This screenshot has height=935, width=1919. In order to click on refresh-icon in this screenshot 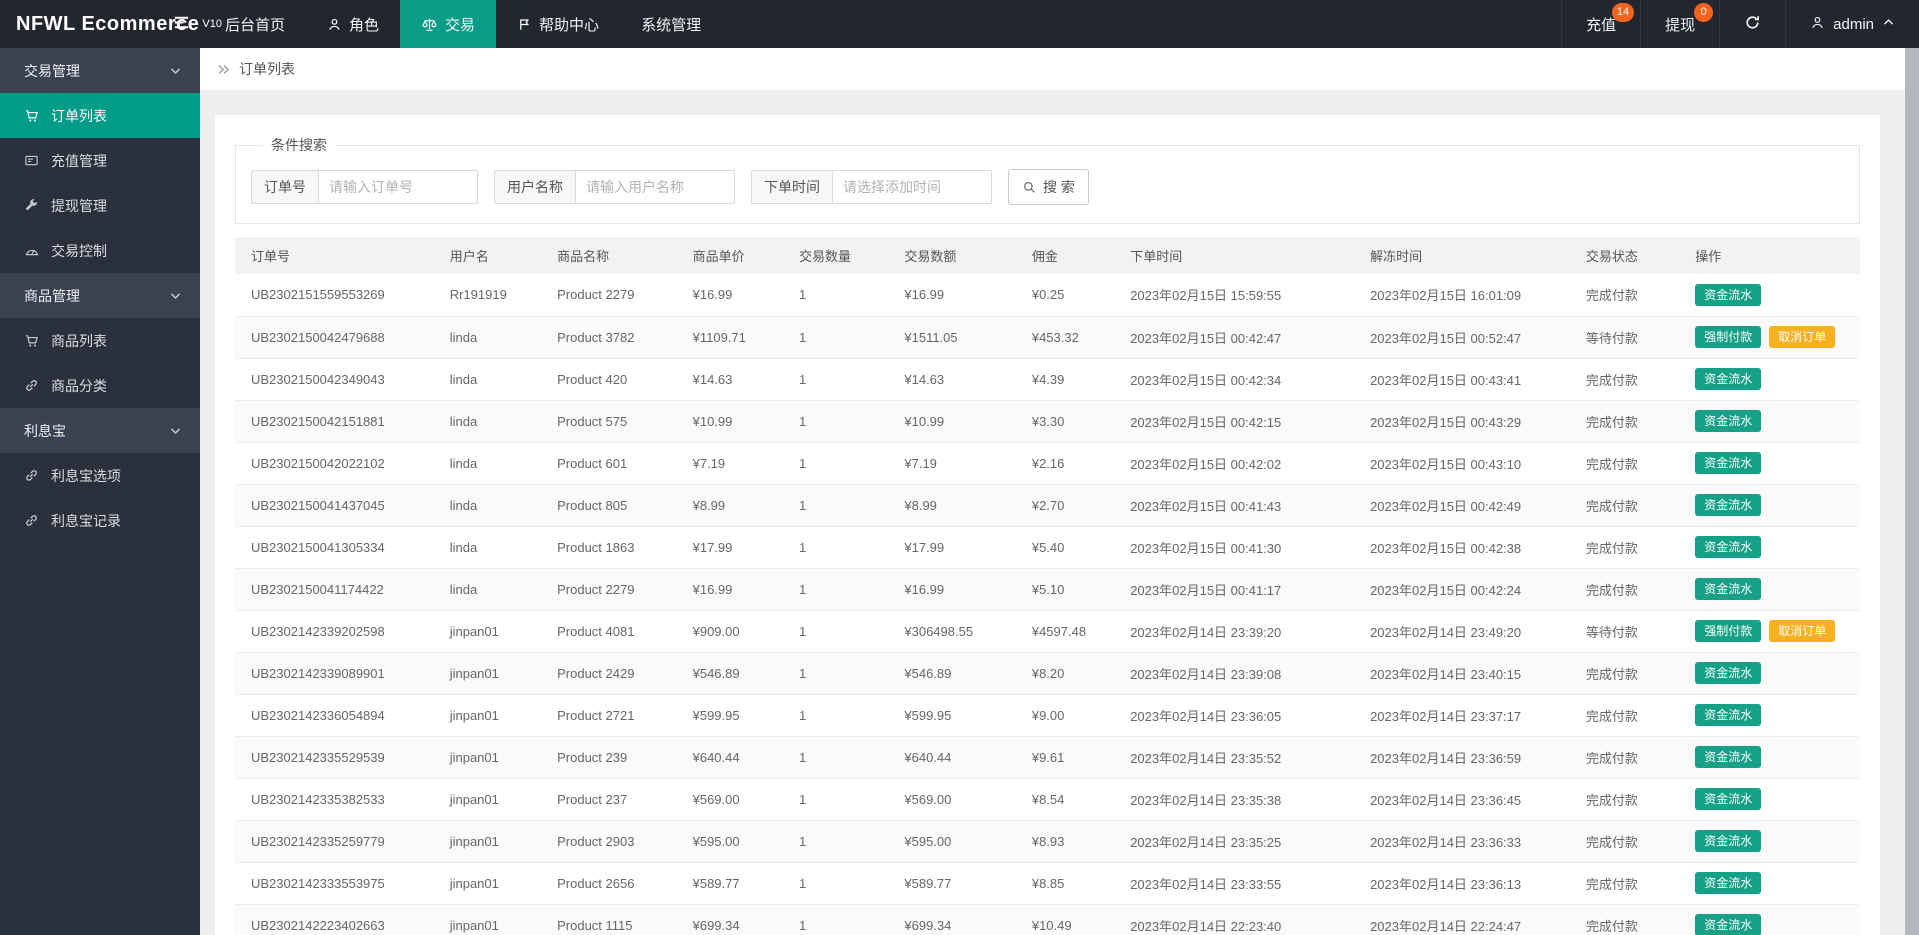, I will do `click(1752, 24)`.